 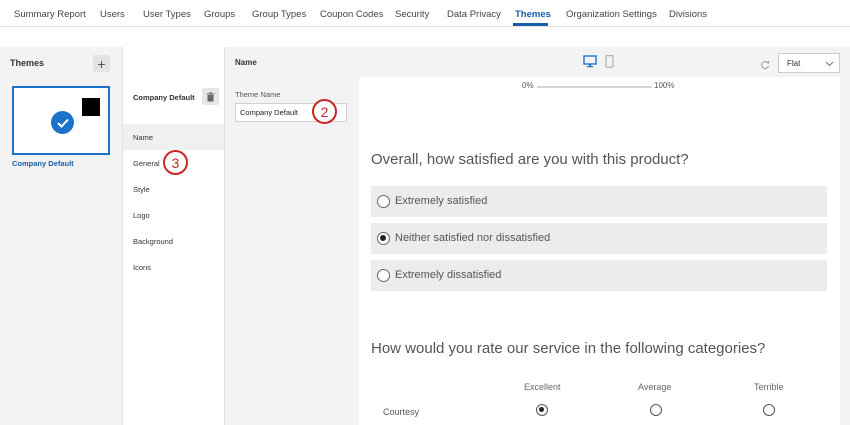 I want to click on matrix-column-excellent: Excellent, so click(x=542, y=387).